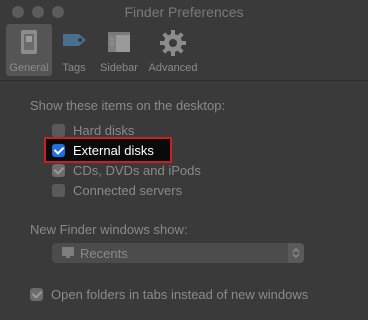 The height and width of the screenshot is (320, 368). Describe the element at coordinates (119, 68) in the screenshot. I see `tab-label: Sidebar` at that location.